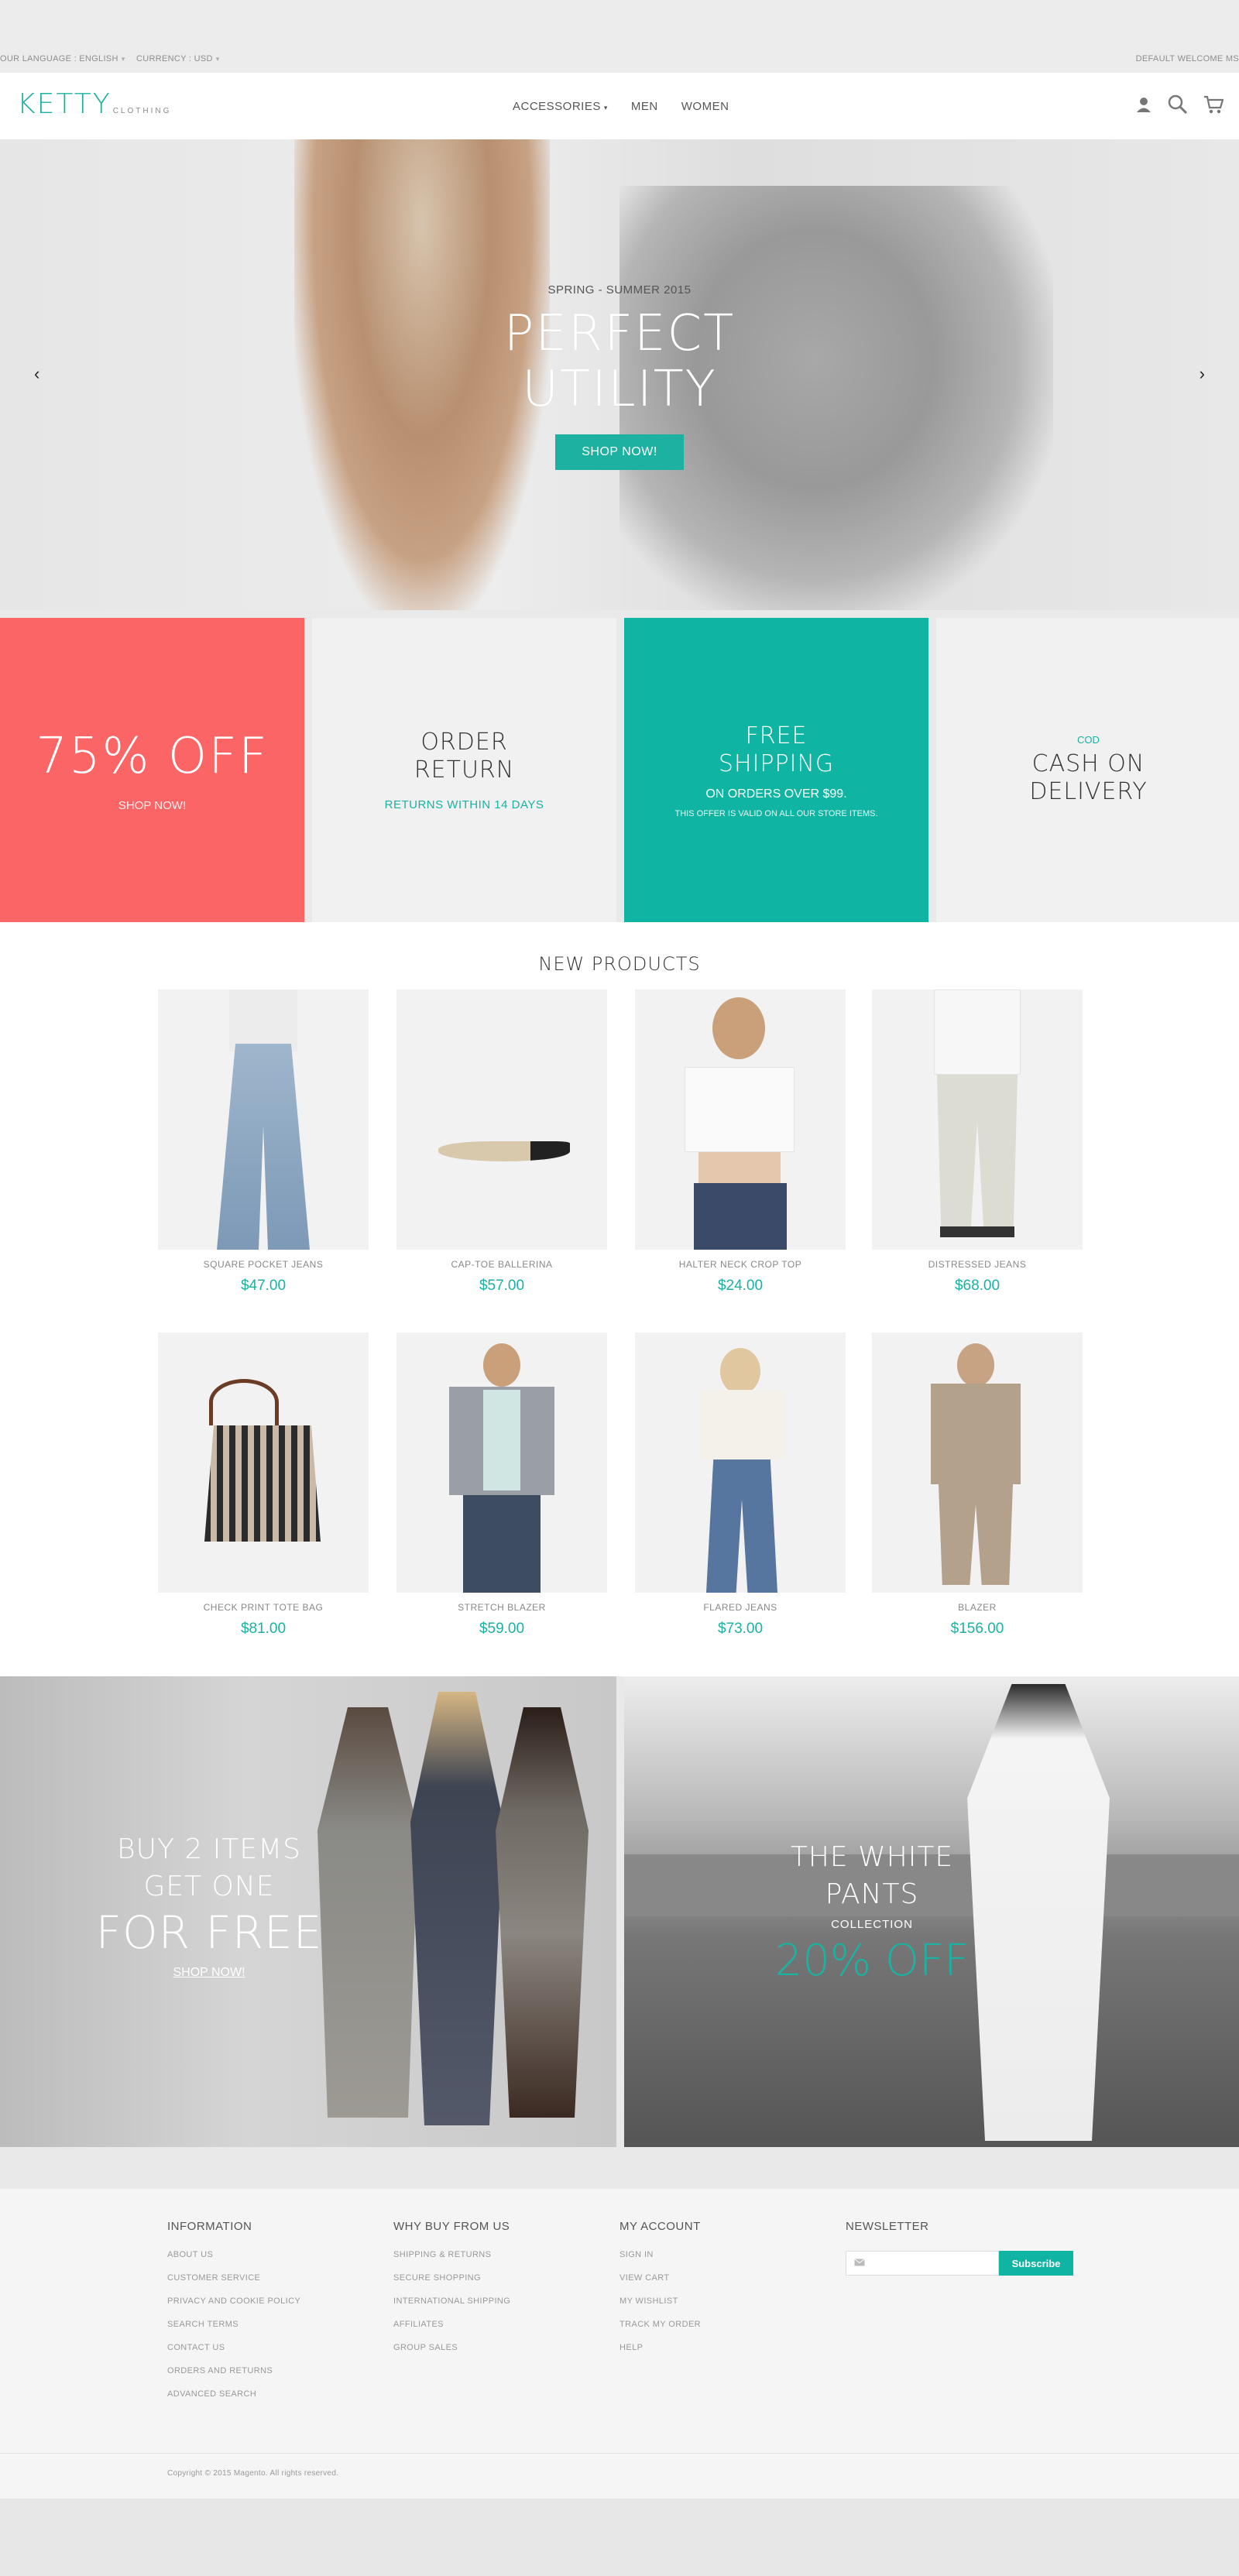 This screenshot has height=2576, width=1239. What do you see at coordinates (233, 2401) in the screenshot?
I see `footer-link: ADVANCED SEARCH` at bounding box center [233, 2401].